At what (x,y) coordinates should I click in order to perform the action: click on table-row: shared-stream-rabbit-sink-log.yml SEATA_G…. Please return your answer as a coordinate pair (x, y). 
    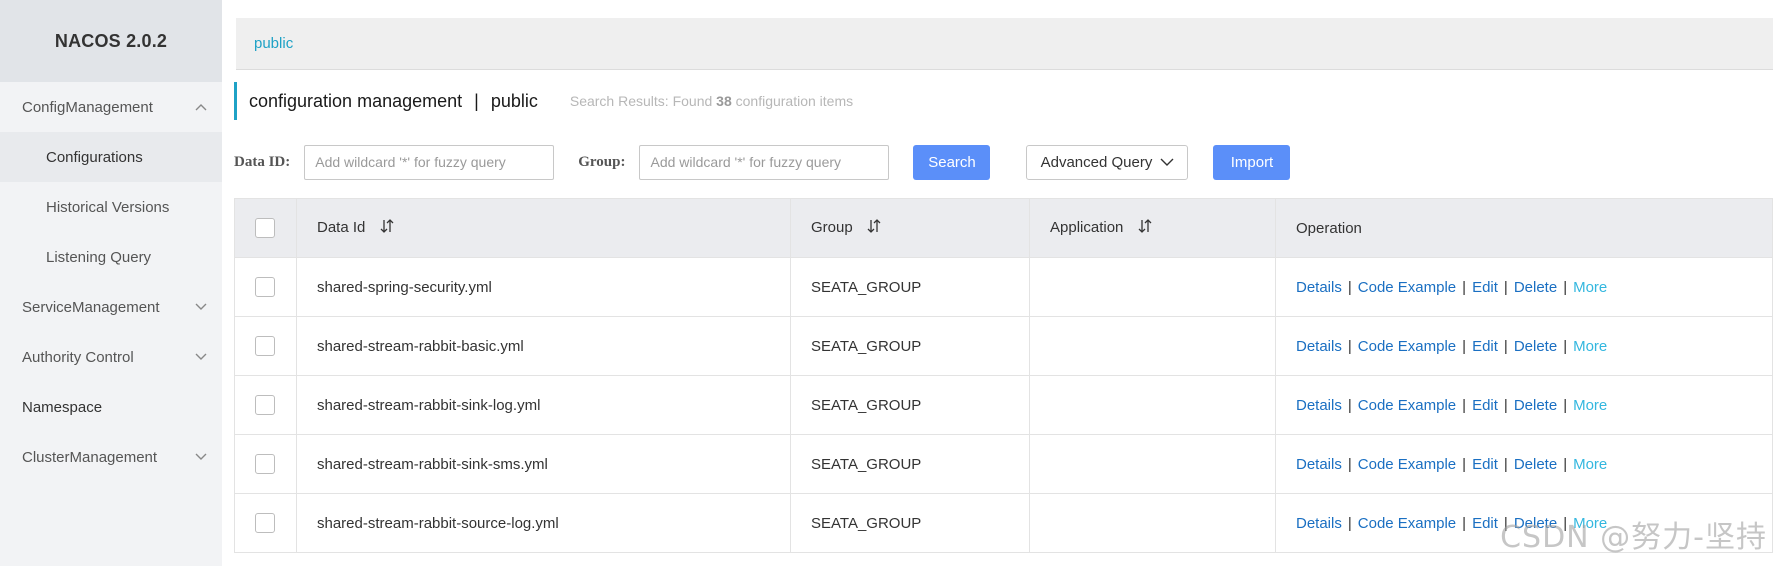
    Looking at the image, I should click on (1003, 405).